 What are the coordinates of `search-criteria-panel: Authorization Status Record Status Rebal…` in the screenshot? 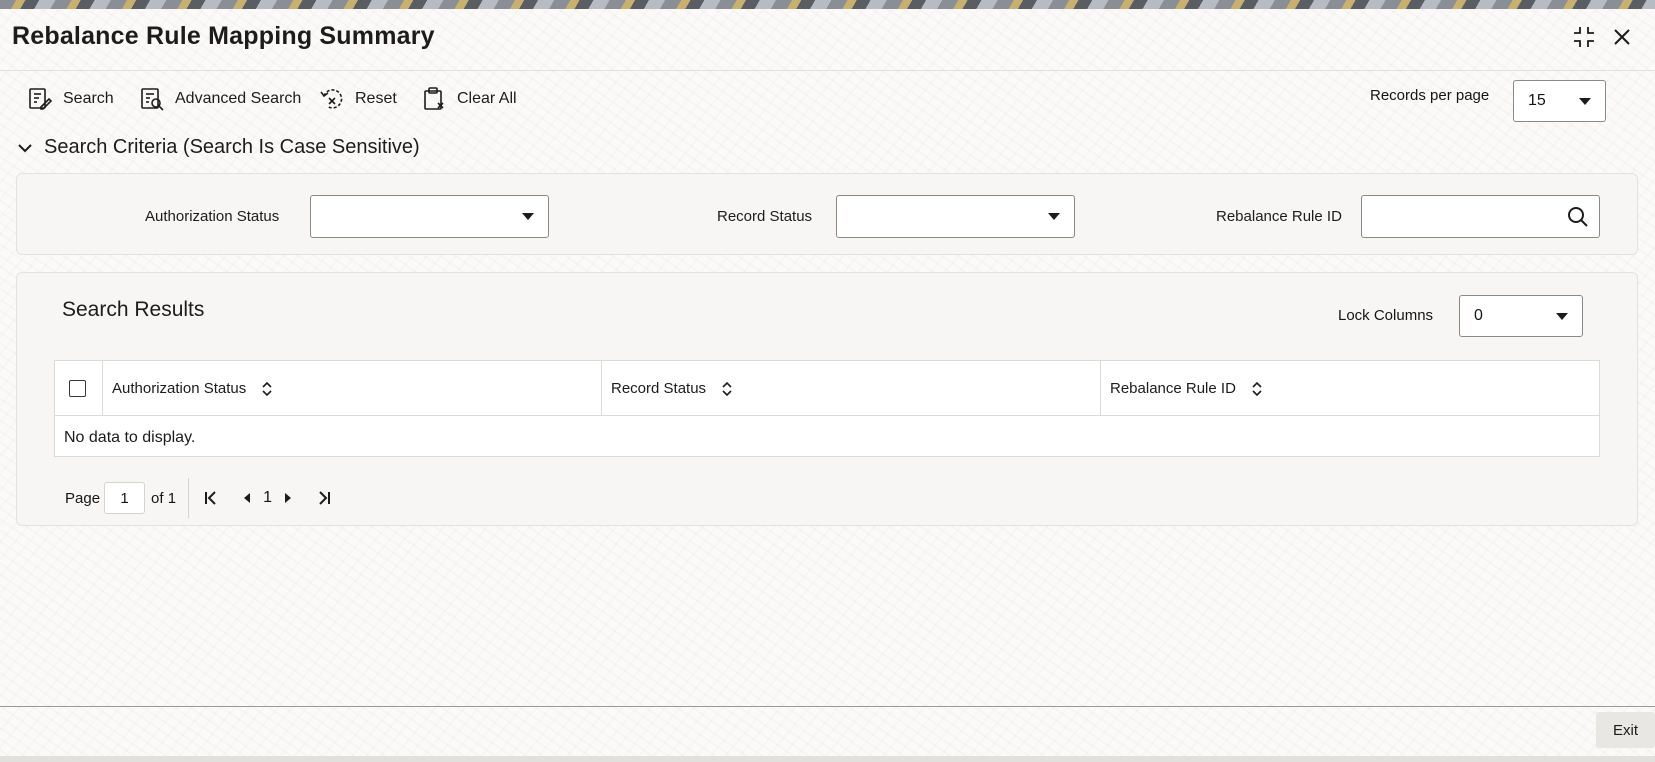 It's located at (827, 214).